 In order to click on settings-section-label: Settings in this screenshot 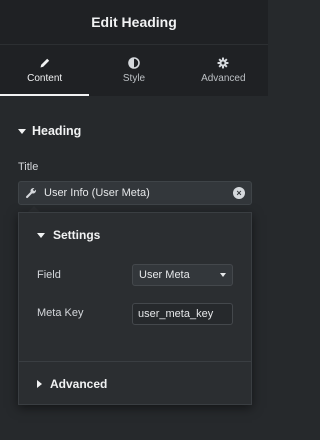, I will do `click(77, 235)`.